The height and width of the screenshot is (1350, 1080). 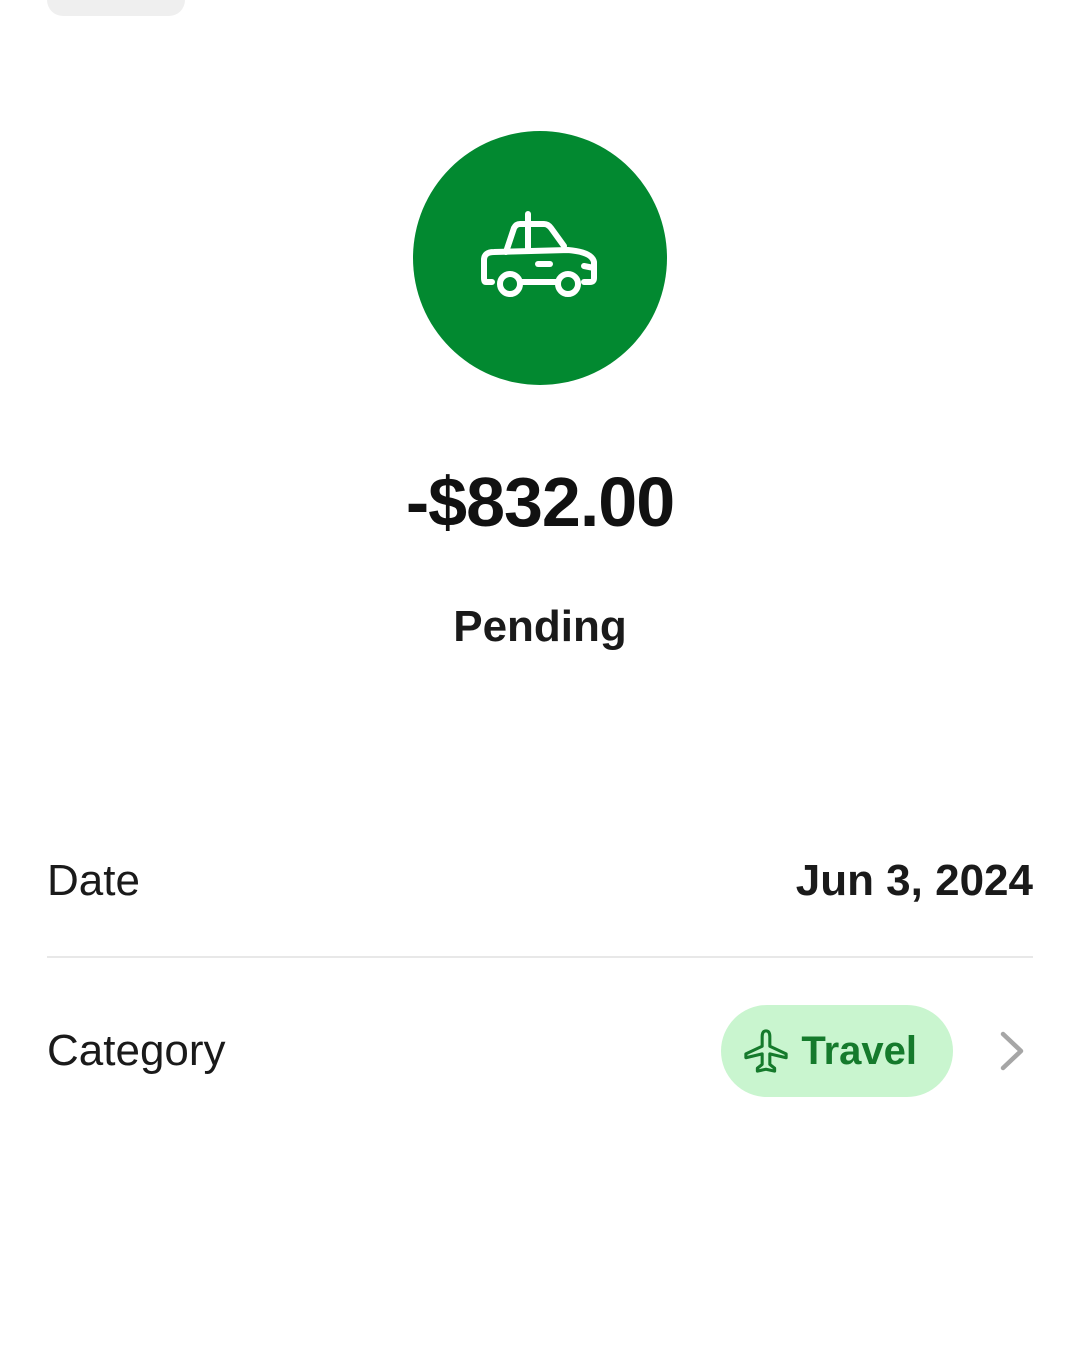 What do you see at coordinates (540, 881) in the screenshot?
I see `date-row: Date Jun 3, 2024` at bounding box center [540, 881].